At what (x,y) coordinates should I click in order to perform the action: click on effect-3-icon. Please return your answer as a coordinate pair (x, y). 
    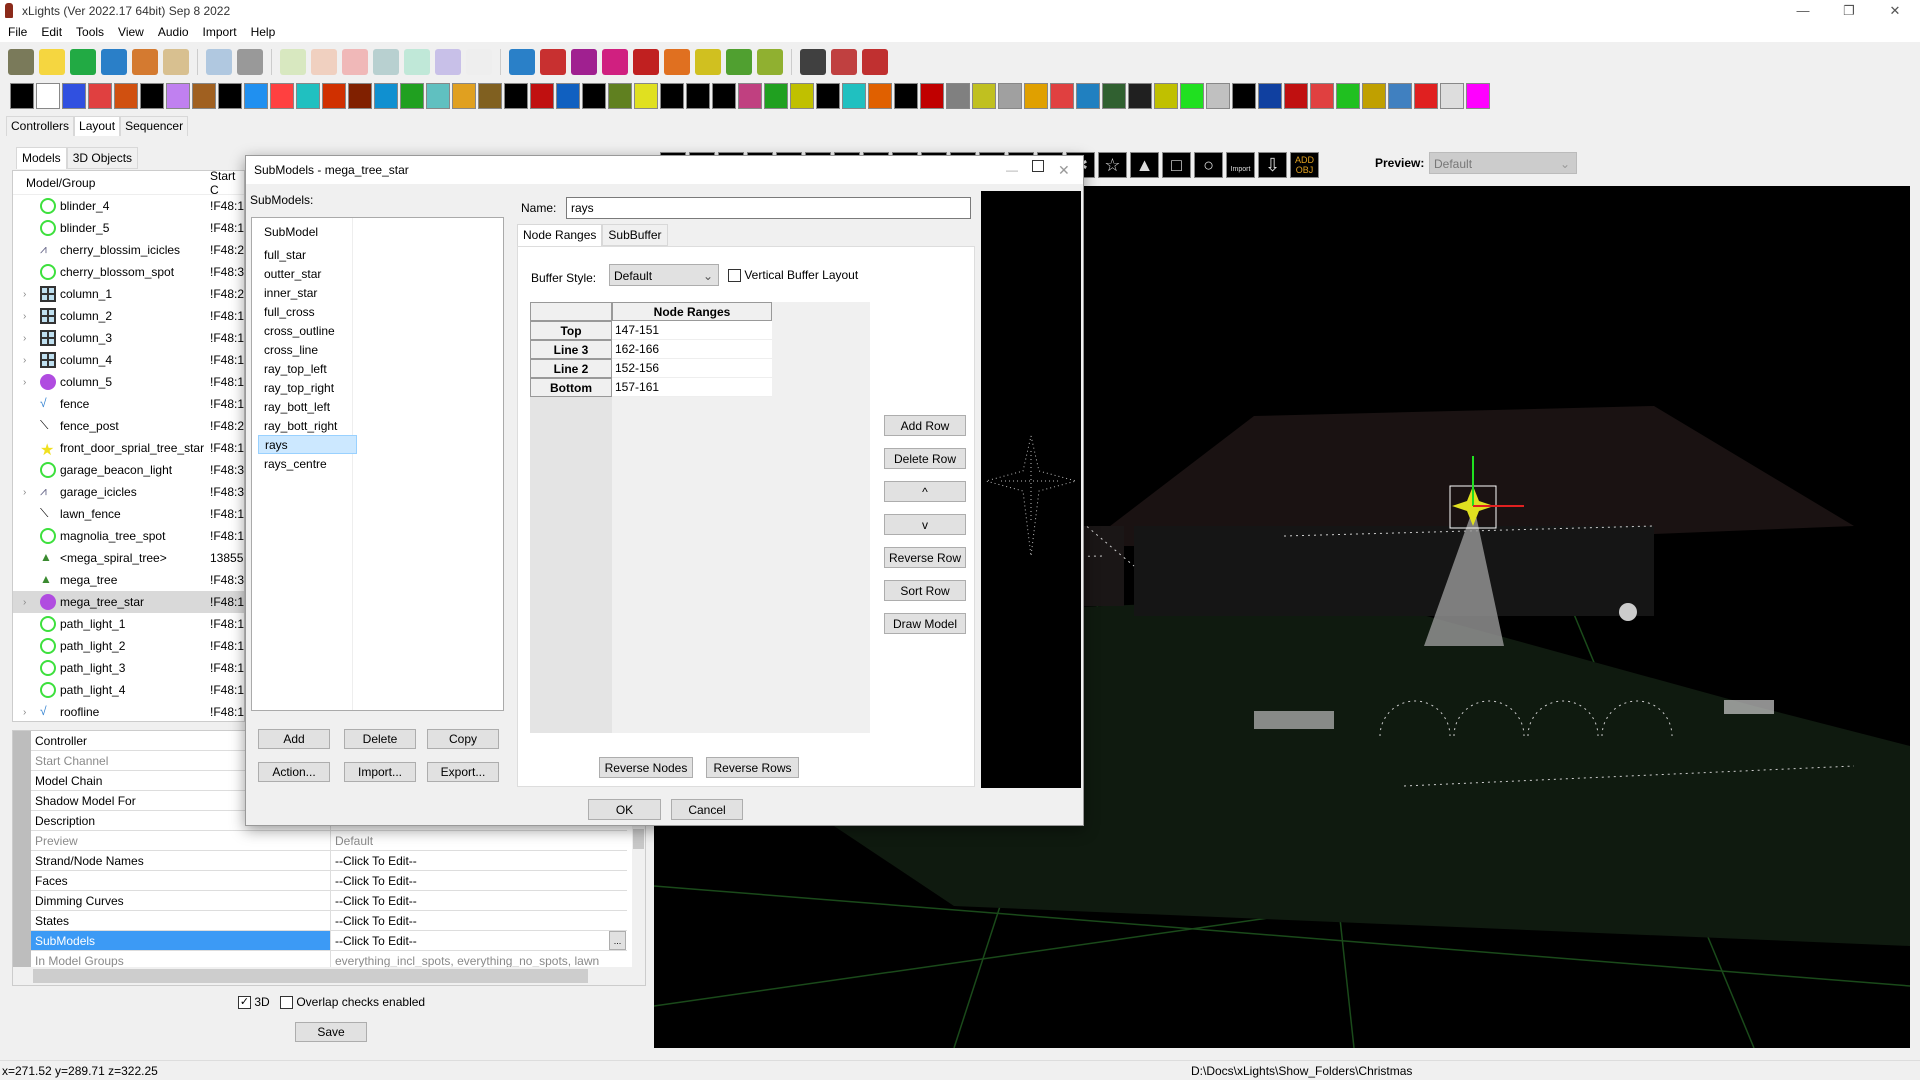
    Looking at the image, I should click on (100, 96).